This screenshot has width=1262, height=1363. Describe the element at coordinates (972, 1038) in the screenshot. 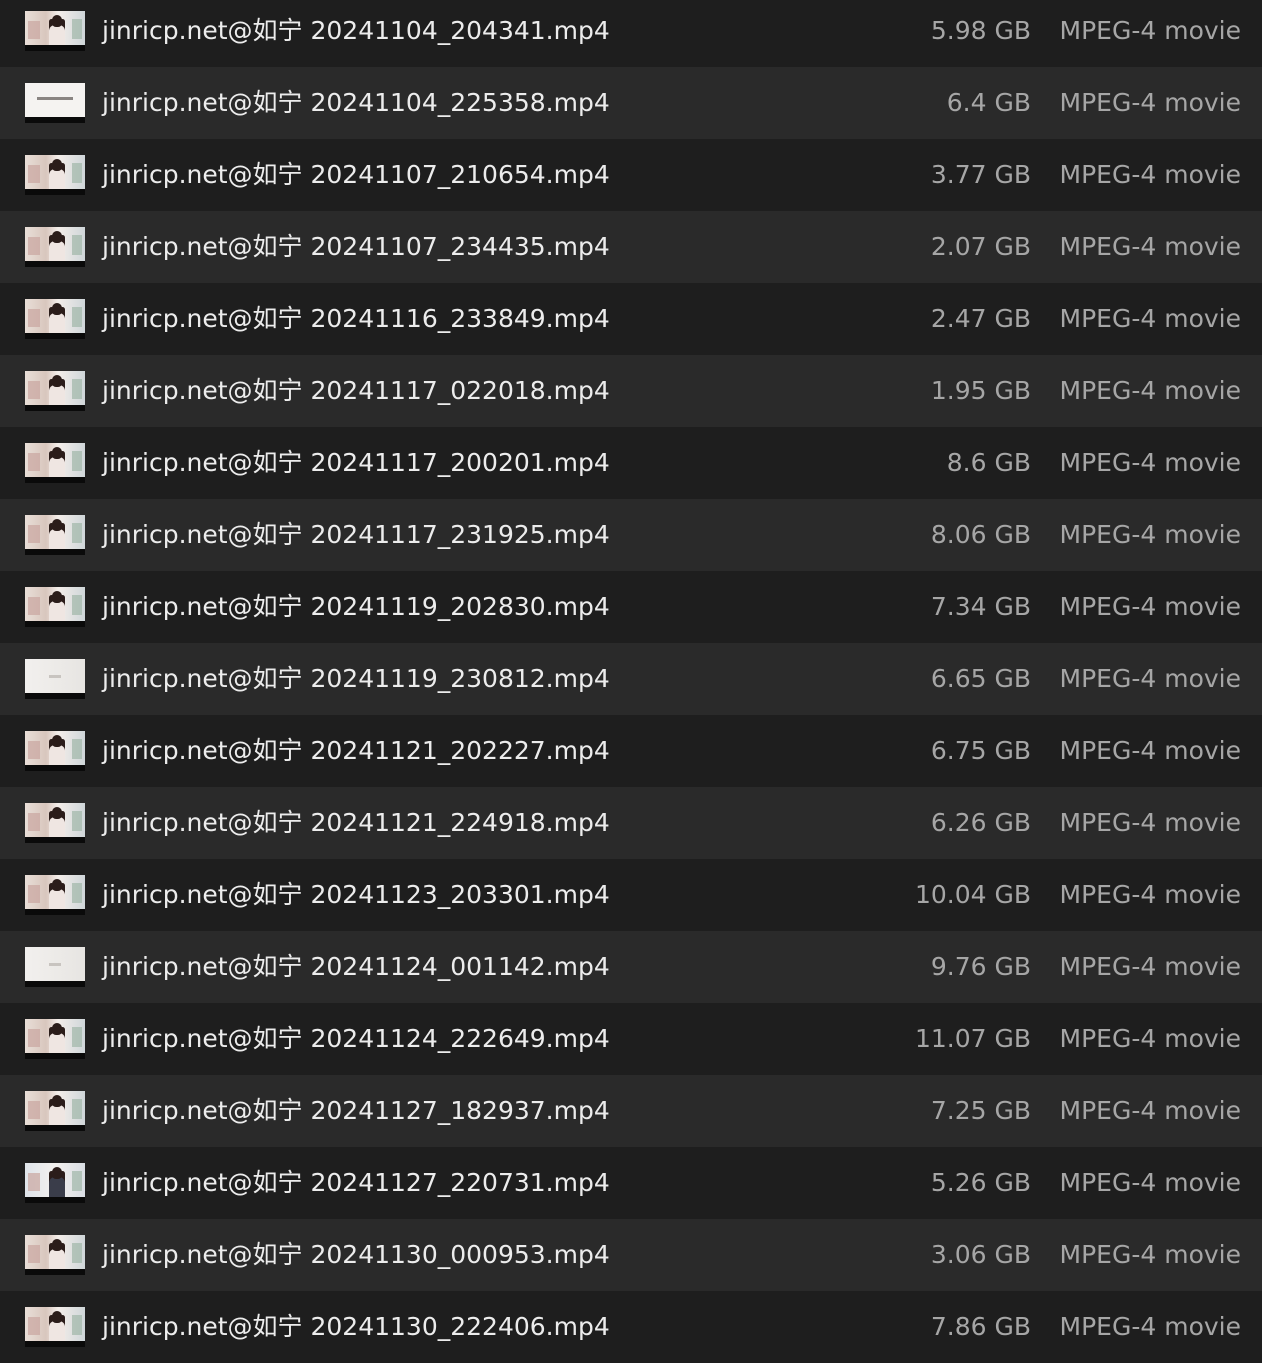

I see `file-size: 11.07 GB` at that location.